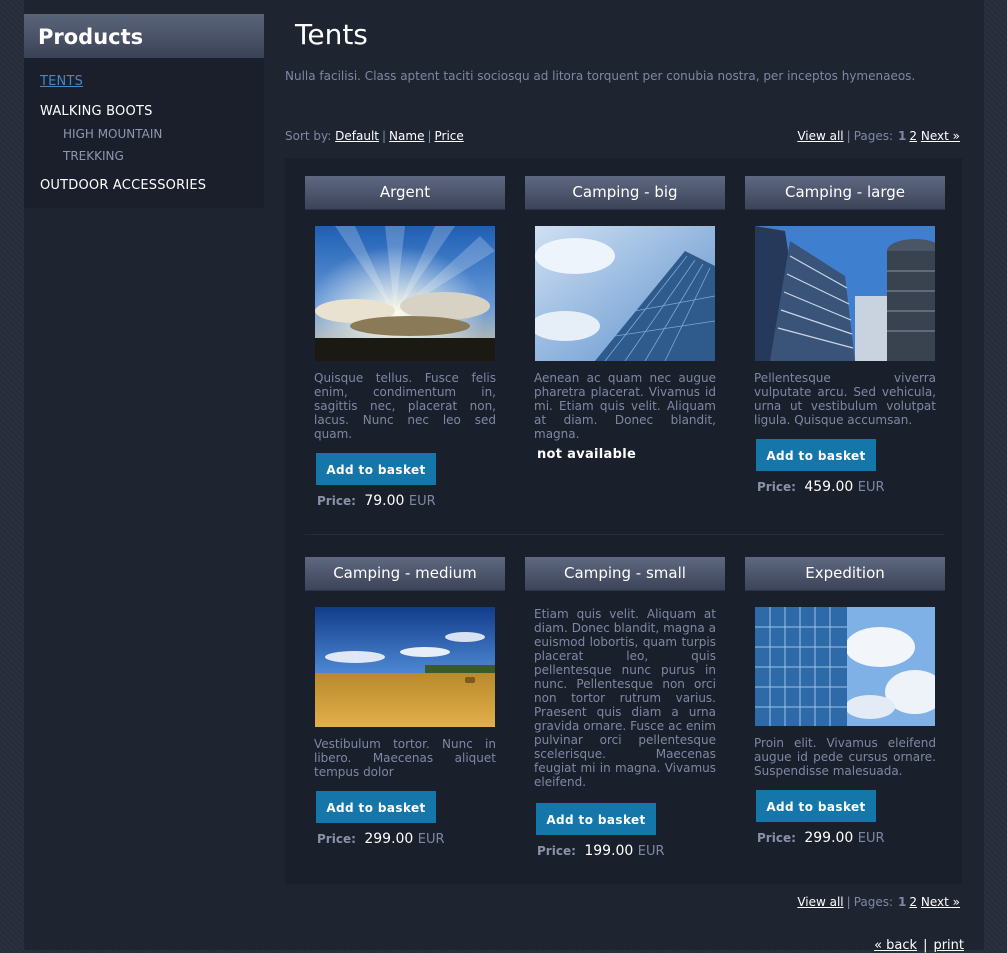  What do you see at coordinates (406, 136) in the screenshot?
I see `sort-name-link: Name` at bounding box center [406, 136].